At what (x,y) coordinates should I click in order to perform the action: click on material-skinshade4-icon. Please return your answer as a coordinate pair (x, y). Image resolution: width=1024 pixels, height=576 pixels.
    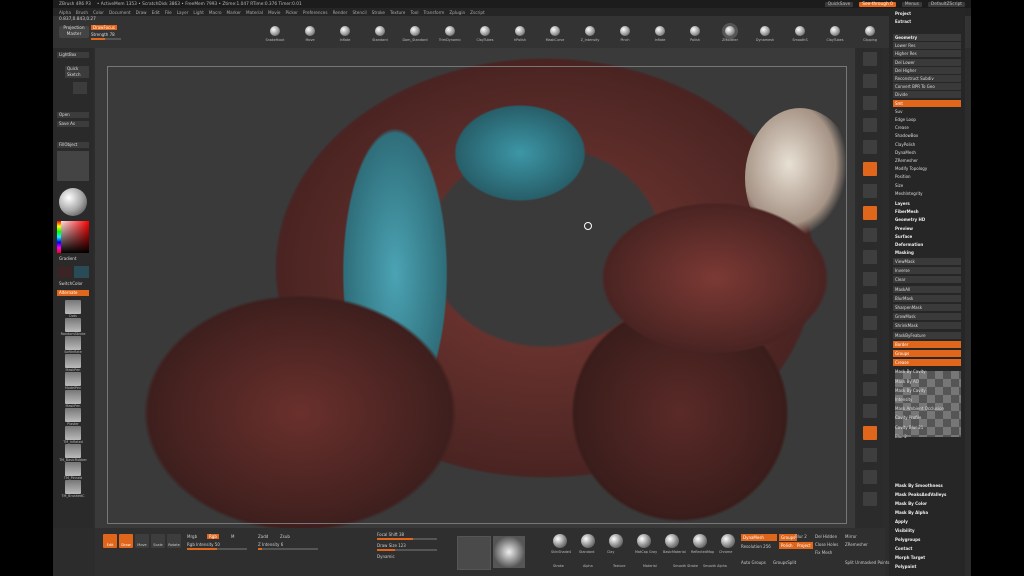
    Looking at the image, I should click on (560, 541).